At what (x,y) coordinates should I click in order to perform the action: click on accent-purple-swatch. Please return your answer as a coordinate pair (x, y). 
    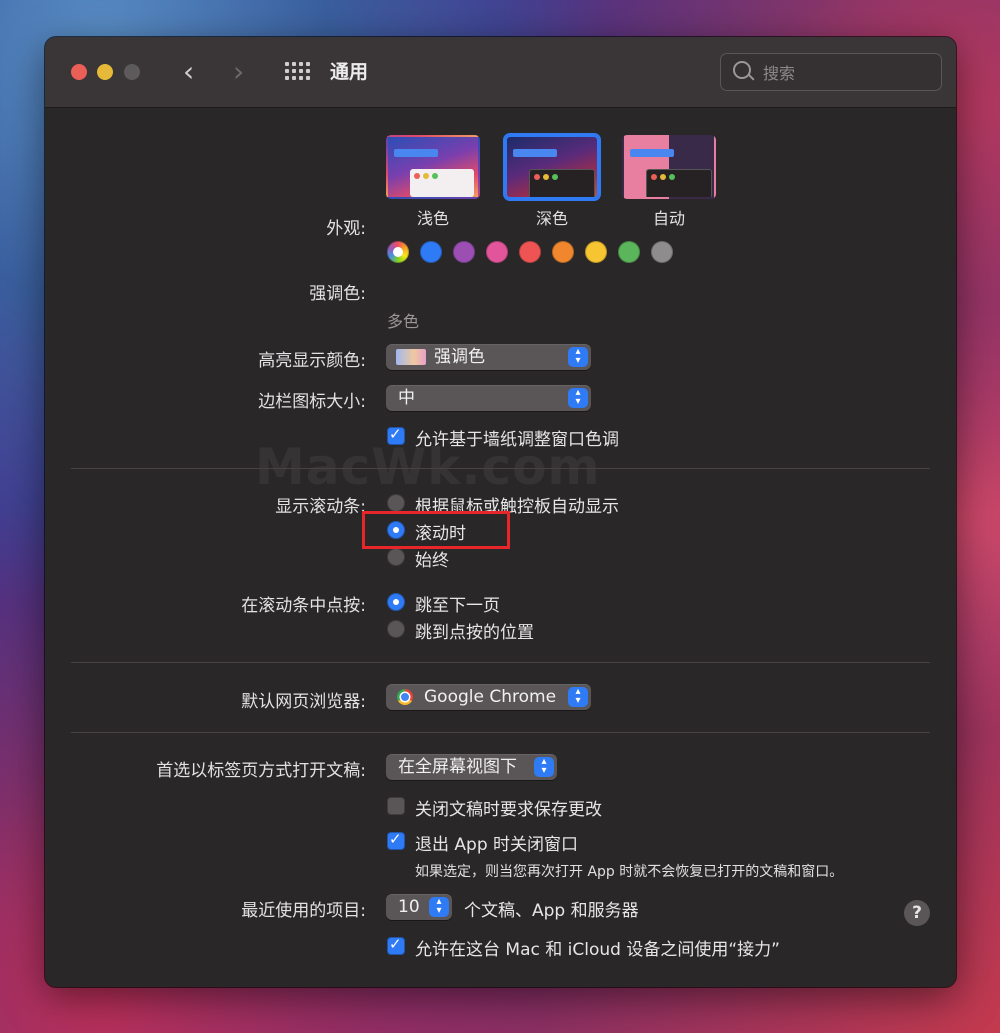
    Looking at the image, I should click on (464, 252).